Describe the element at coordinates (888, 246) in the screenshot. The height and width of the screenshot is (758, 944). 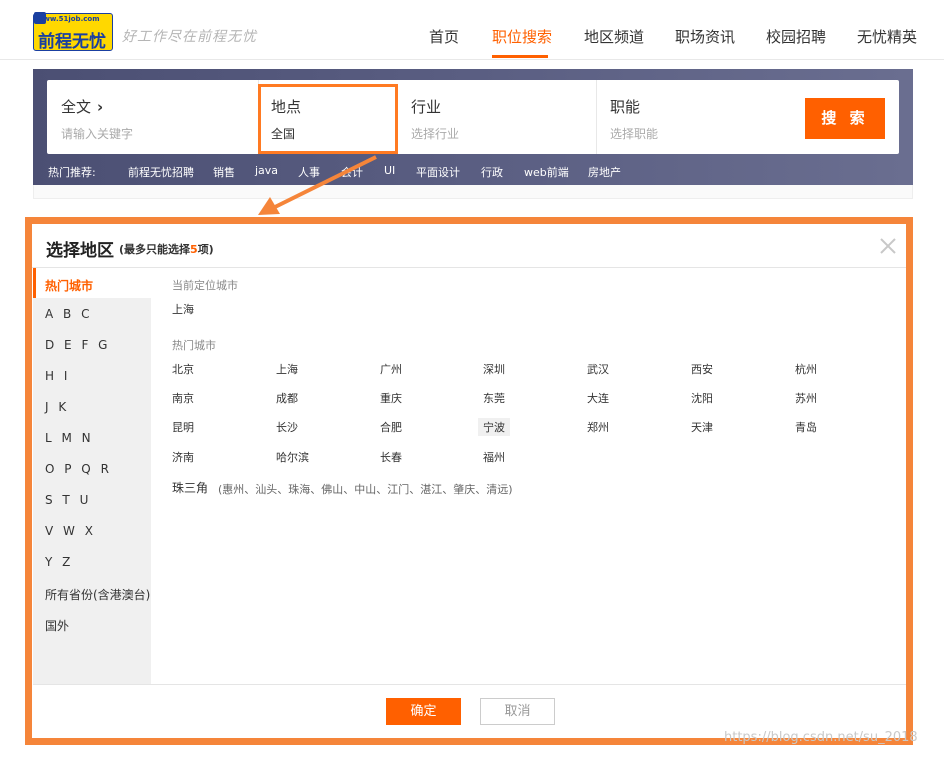
I see `close-icon` at that location.